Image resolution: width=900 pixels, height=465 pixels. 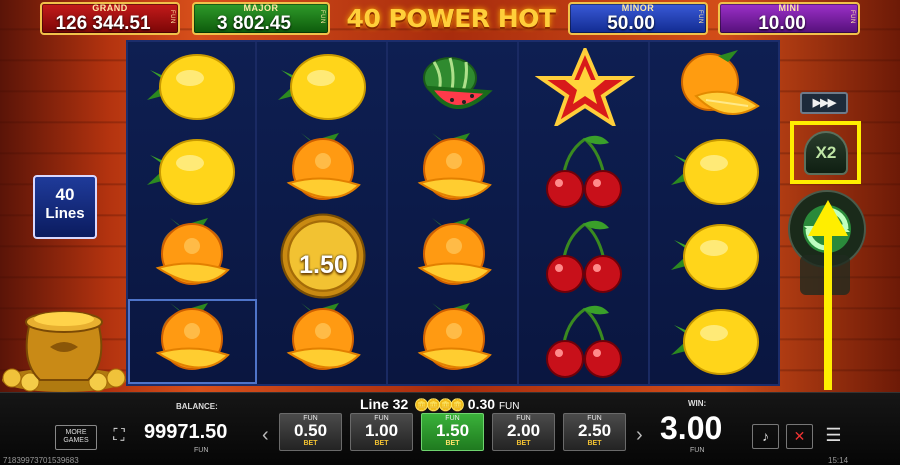 I want to click on jackpot-minor-value: 50.00, so click(x=631, y=23).